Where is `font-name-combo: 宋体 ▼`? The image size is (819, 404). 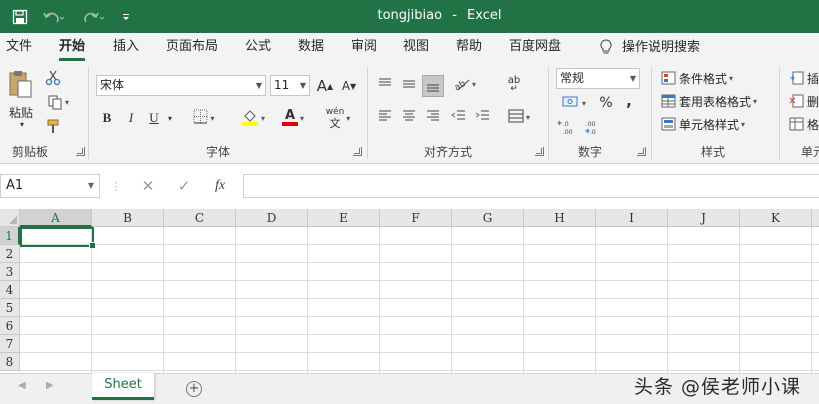 font-name-combo: 宋体 ▼ is located at coordinates (181, 85).